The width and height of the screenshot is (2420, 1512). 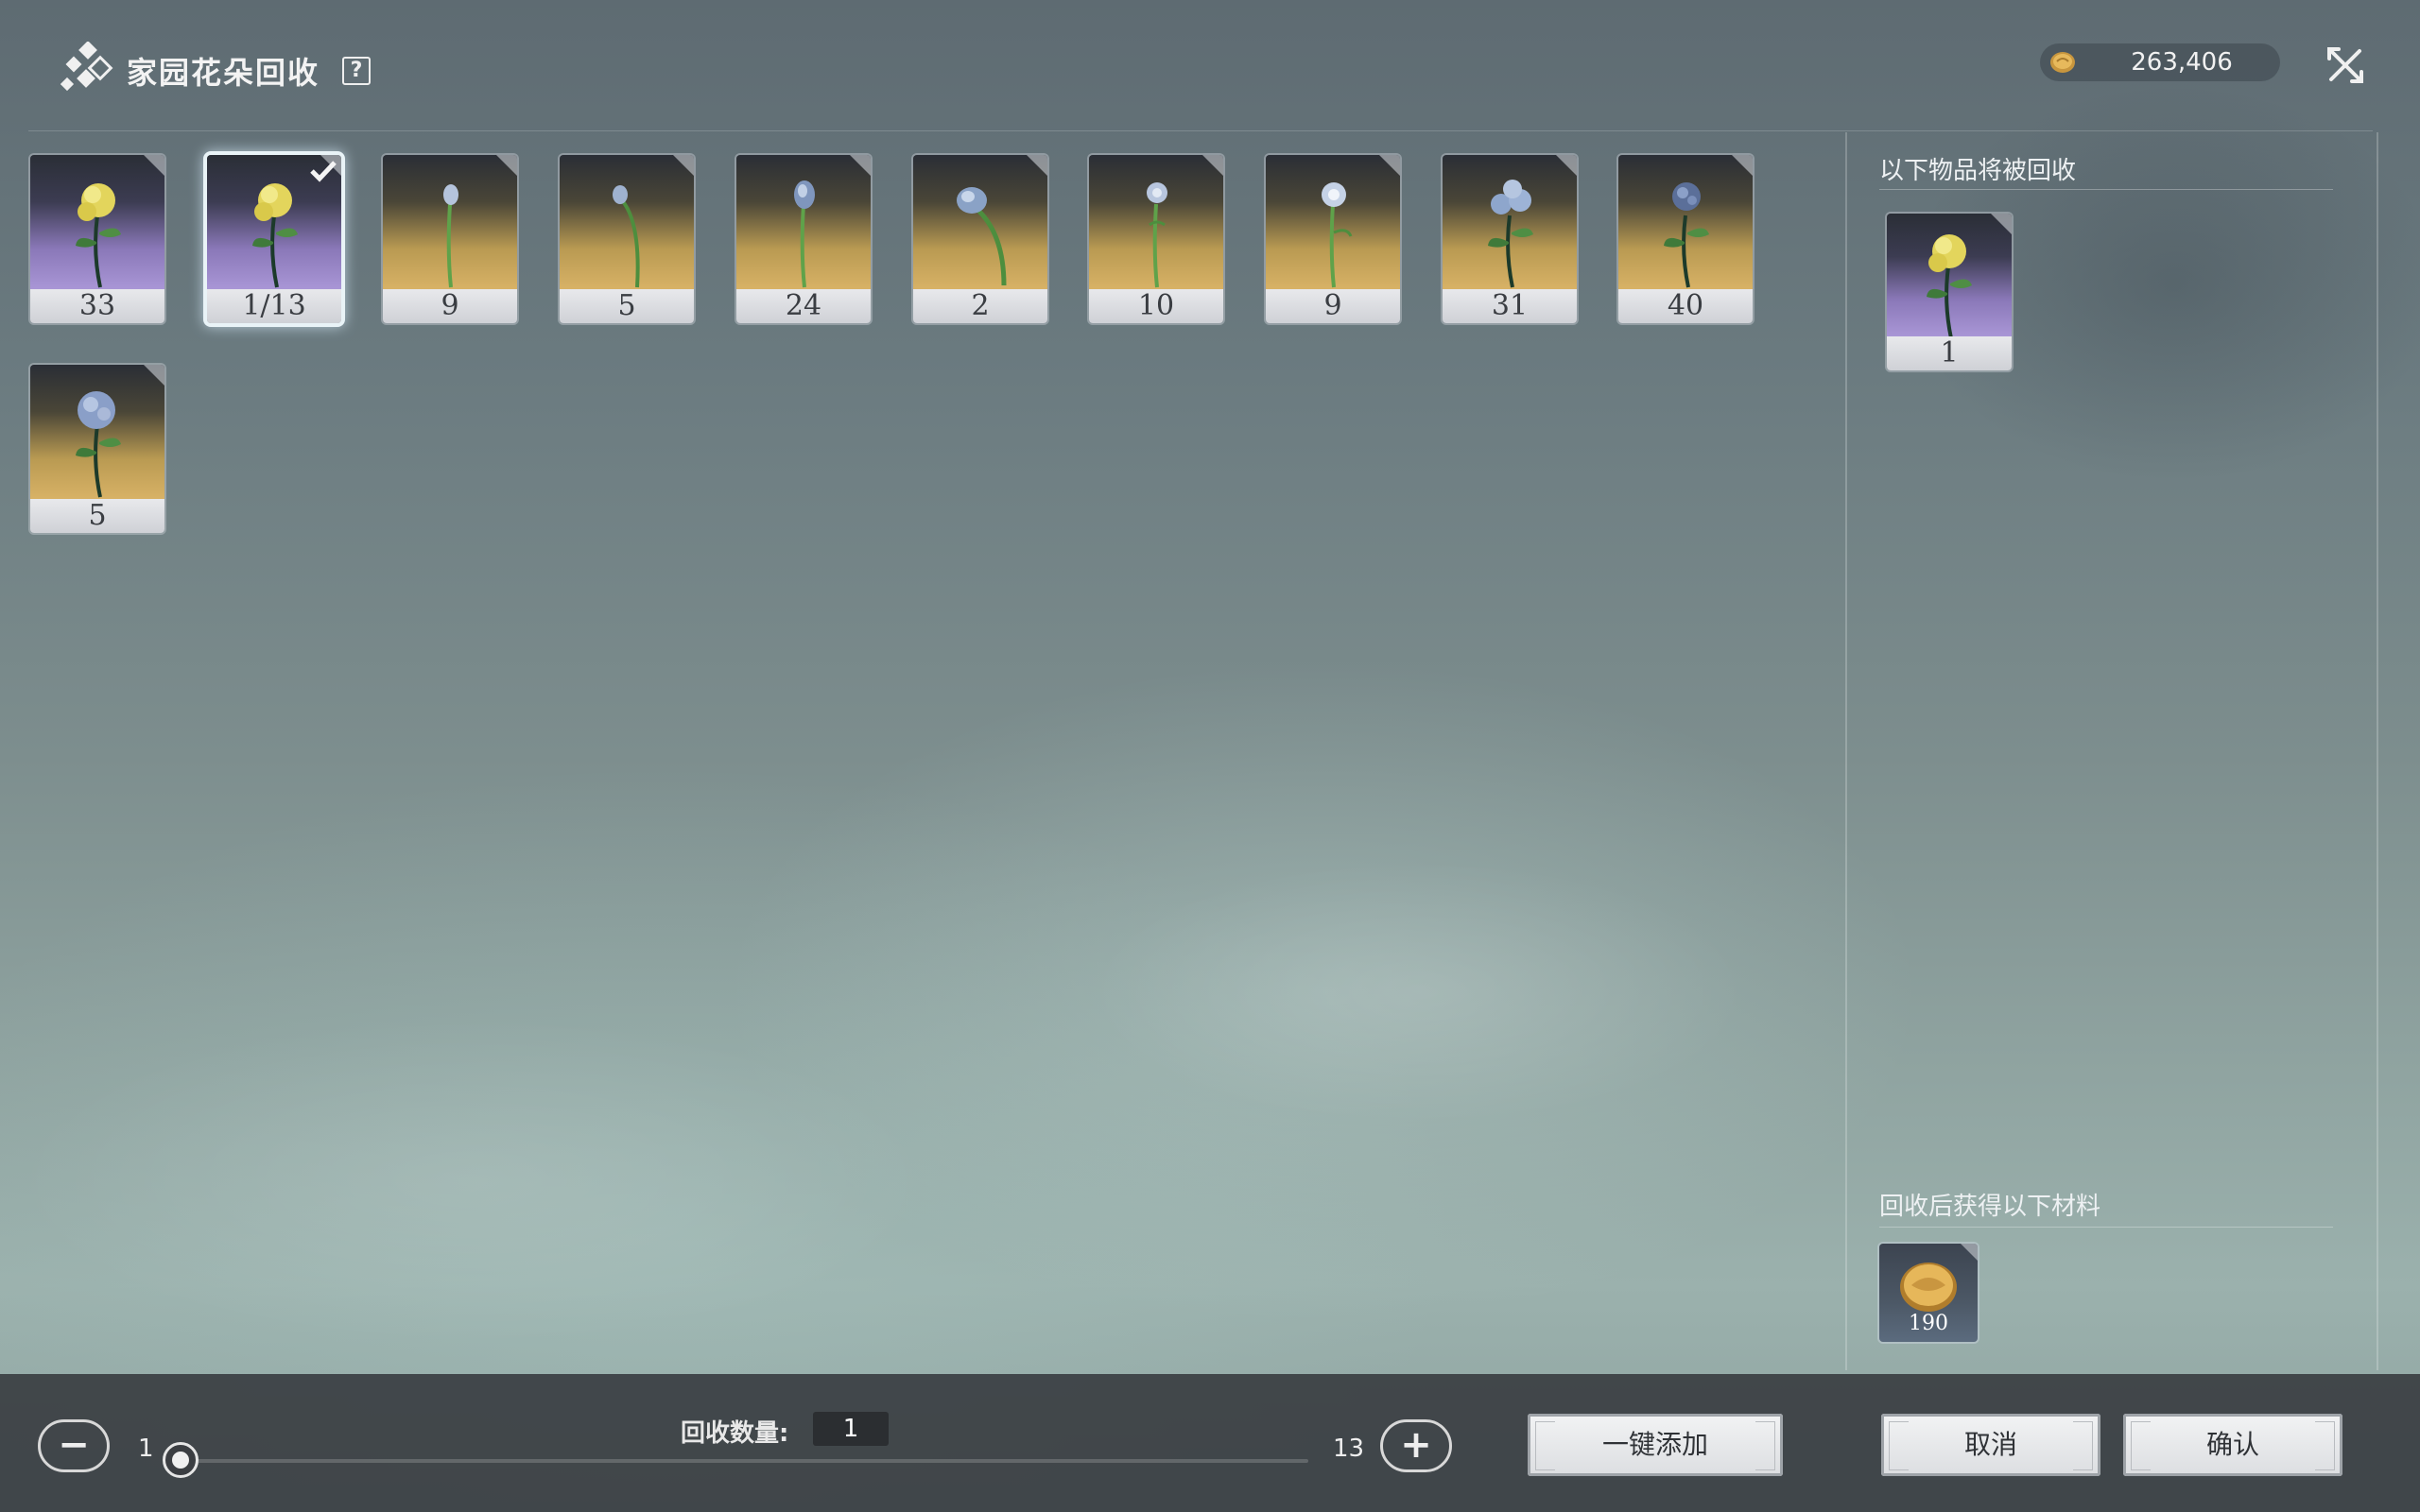 What do you see at coordinates (1655, 1445) in the screenshot?
I see `add-all-button: 一键添加` at bounding box center [1655, 1445].